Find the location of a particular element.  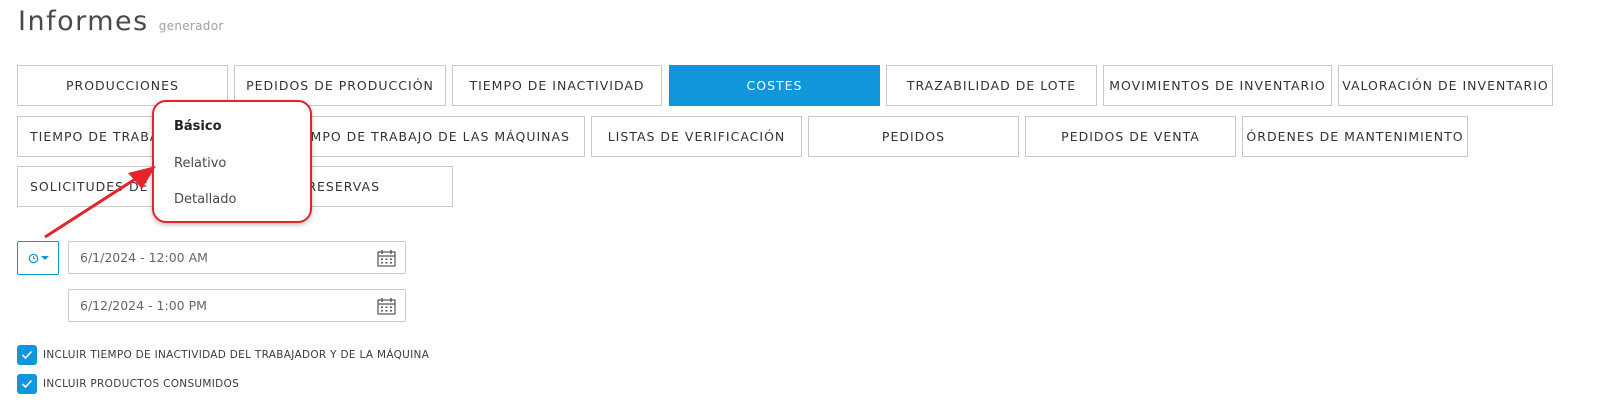

caret-down-icon is located at coordinates (44, 258).